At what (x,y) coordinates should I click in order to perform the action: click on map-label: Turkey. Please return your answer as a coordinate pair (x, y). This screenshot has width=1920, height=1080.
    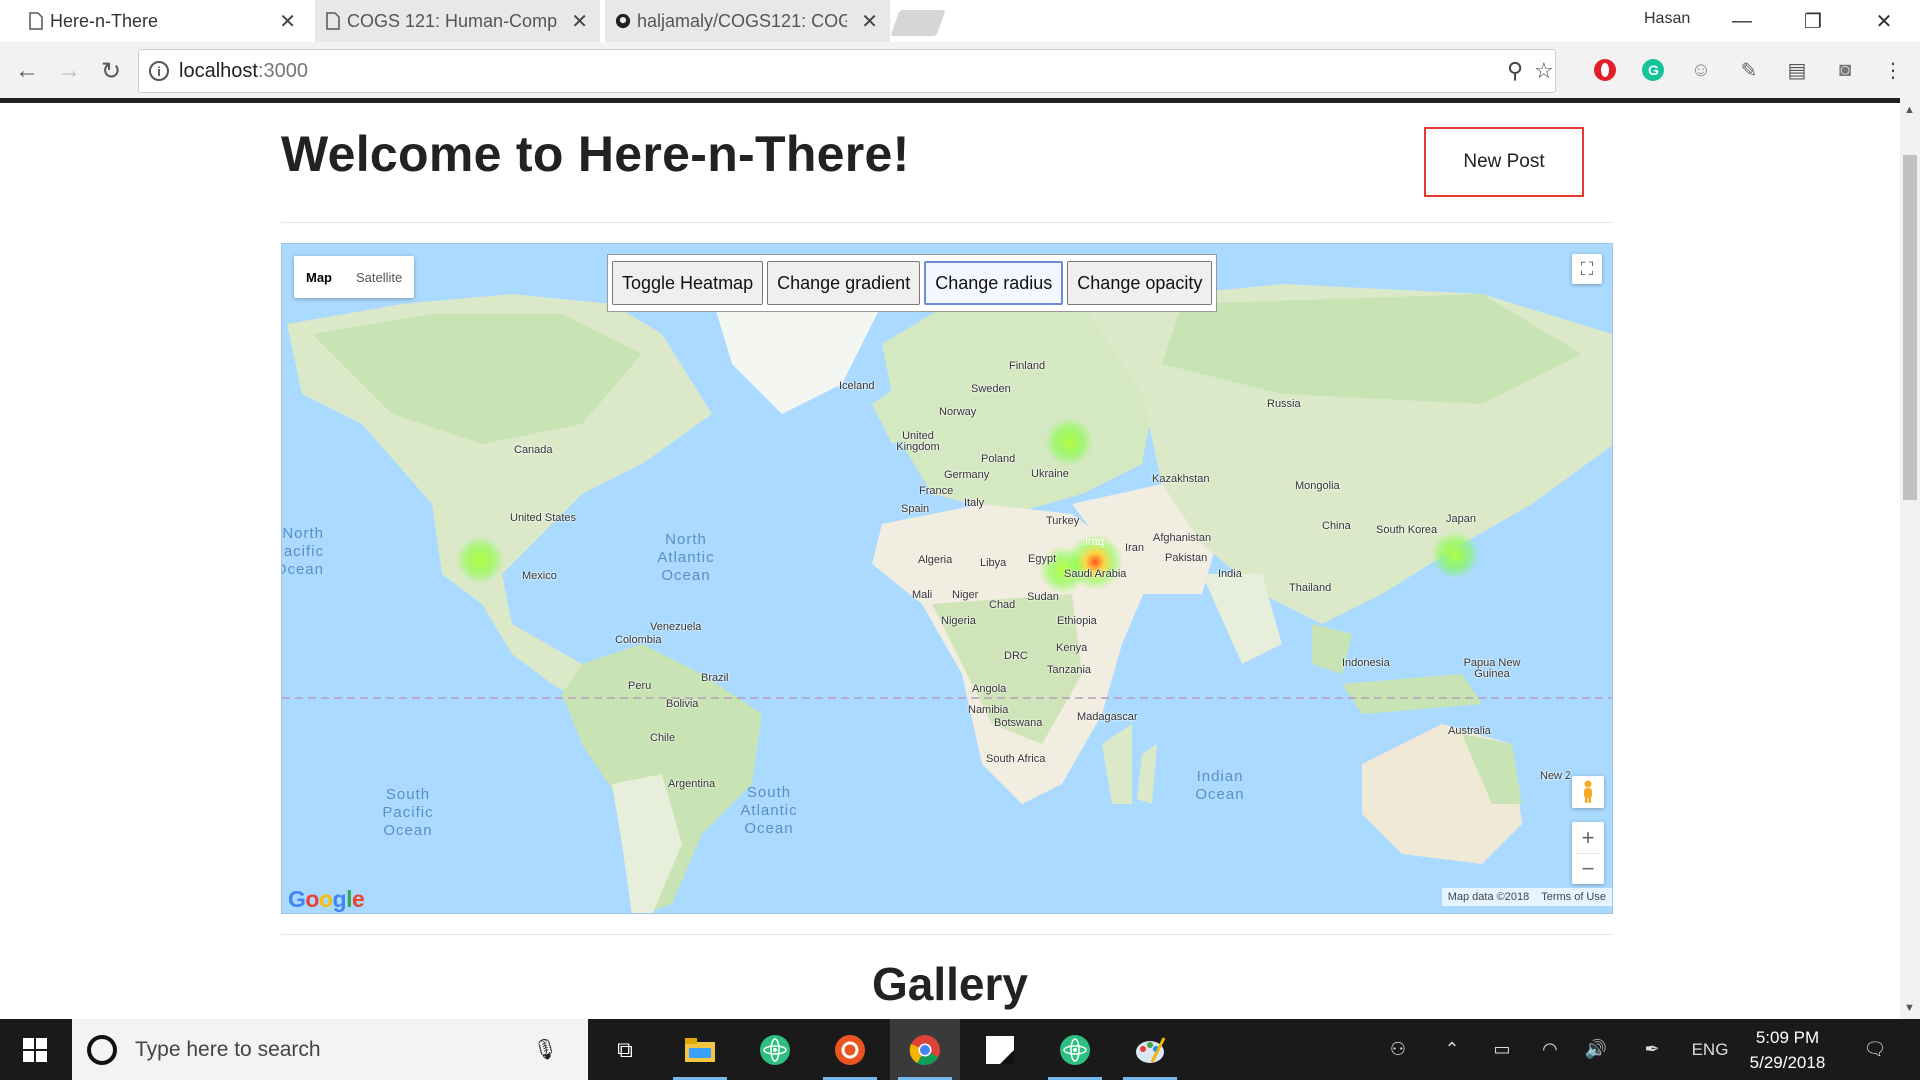
    Looking at the image, I should click on (1063, 521).